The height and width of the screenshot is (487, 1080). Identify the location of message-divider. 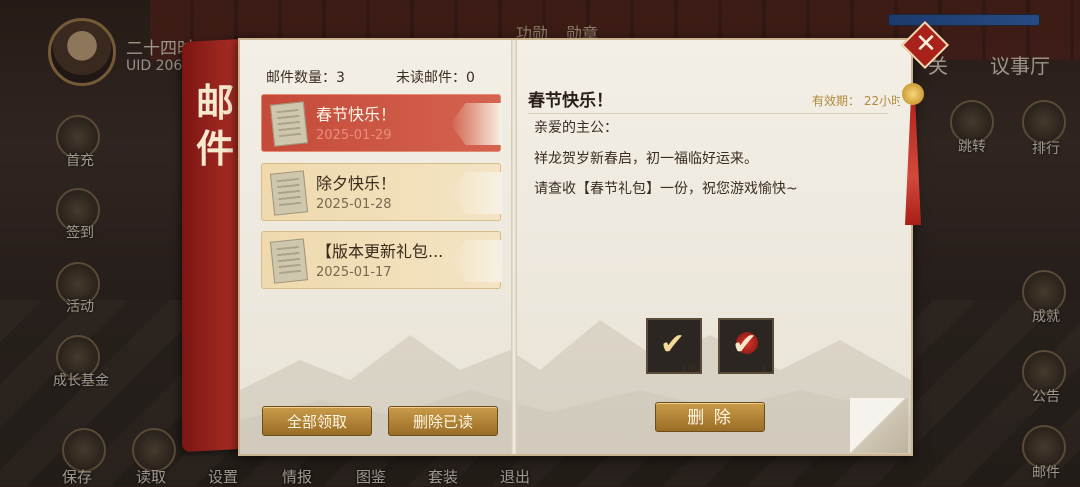
(708, 113).